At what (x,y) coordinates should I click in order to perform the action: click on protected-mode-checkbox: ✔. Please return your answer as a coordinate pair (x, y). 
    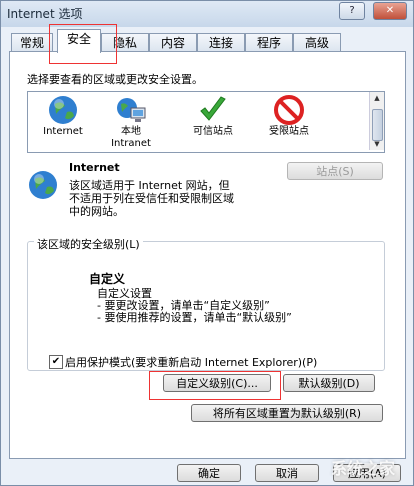
    Looking at the image, I should click on (56, 362).